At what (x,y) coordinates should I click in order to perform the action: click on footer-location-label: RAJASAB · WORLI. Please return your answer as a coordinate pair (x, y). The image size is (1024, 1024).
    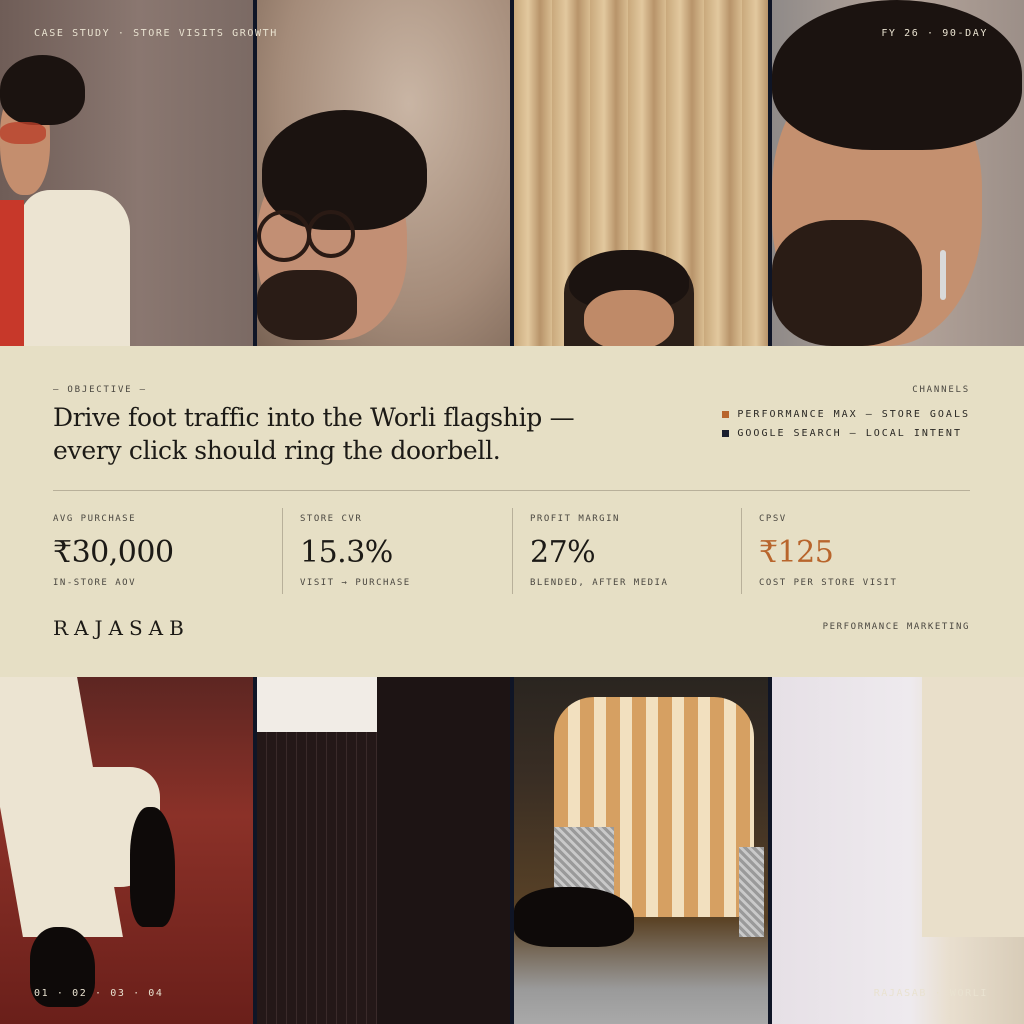
    Looking at the image, I should click on (930, 993).